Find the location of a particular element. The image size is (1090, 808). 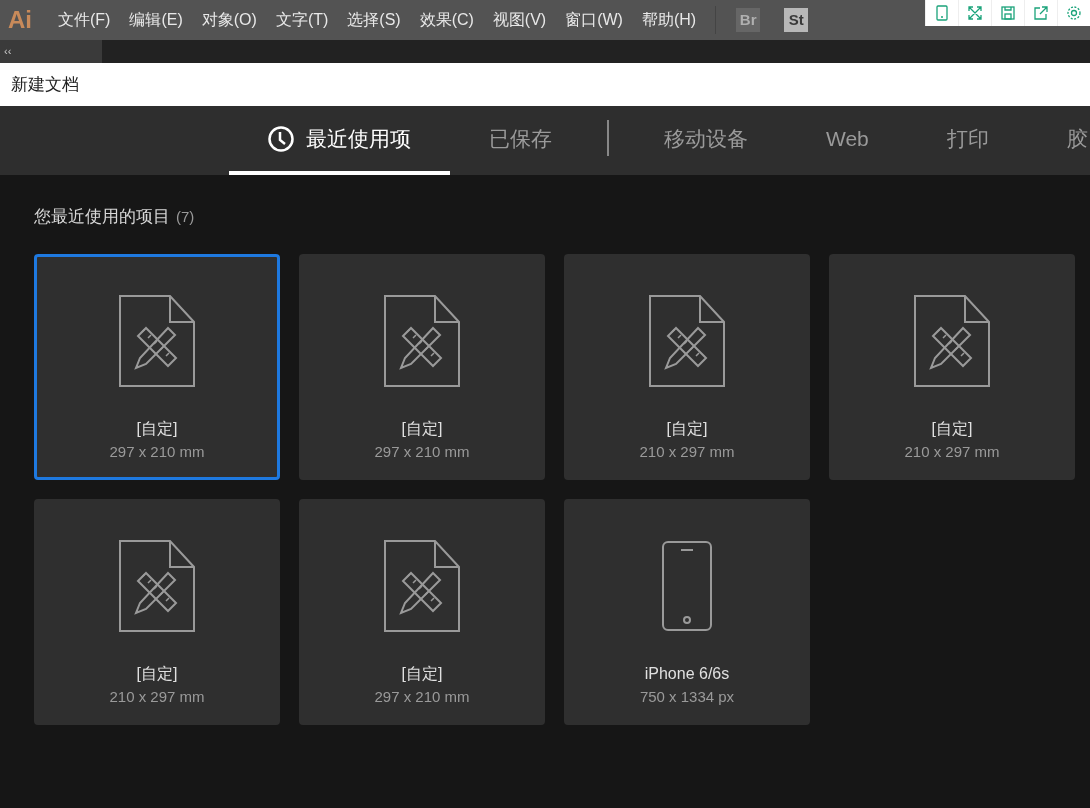

menu-item: 选择(S) is located at coordinates (374, 20).